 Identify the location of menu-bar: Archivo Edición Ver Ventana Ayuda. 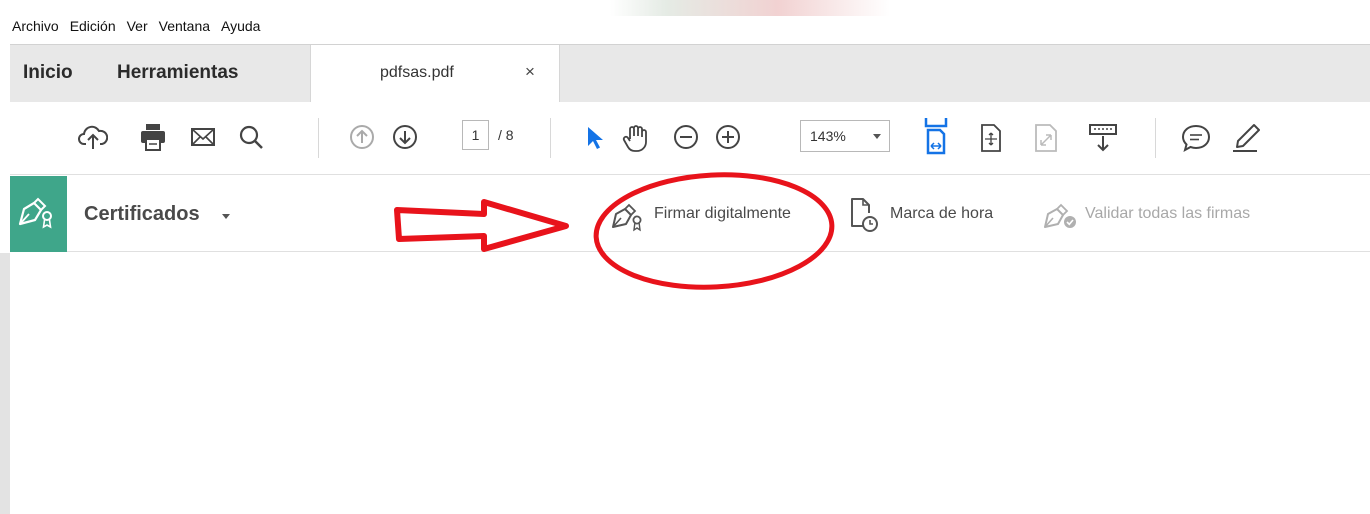
(685, 22).